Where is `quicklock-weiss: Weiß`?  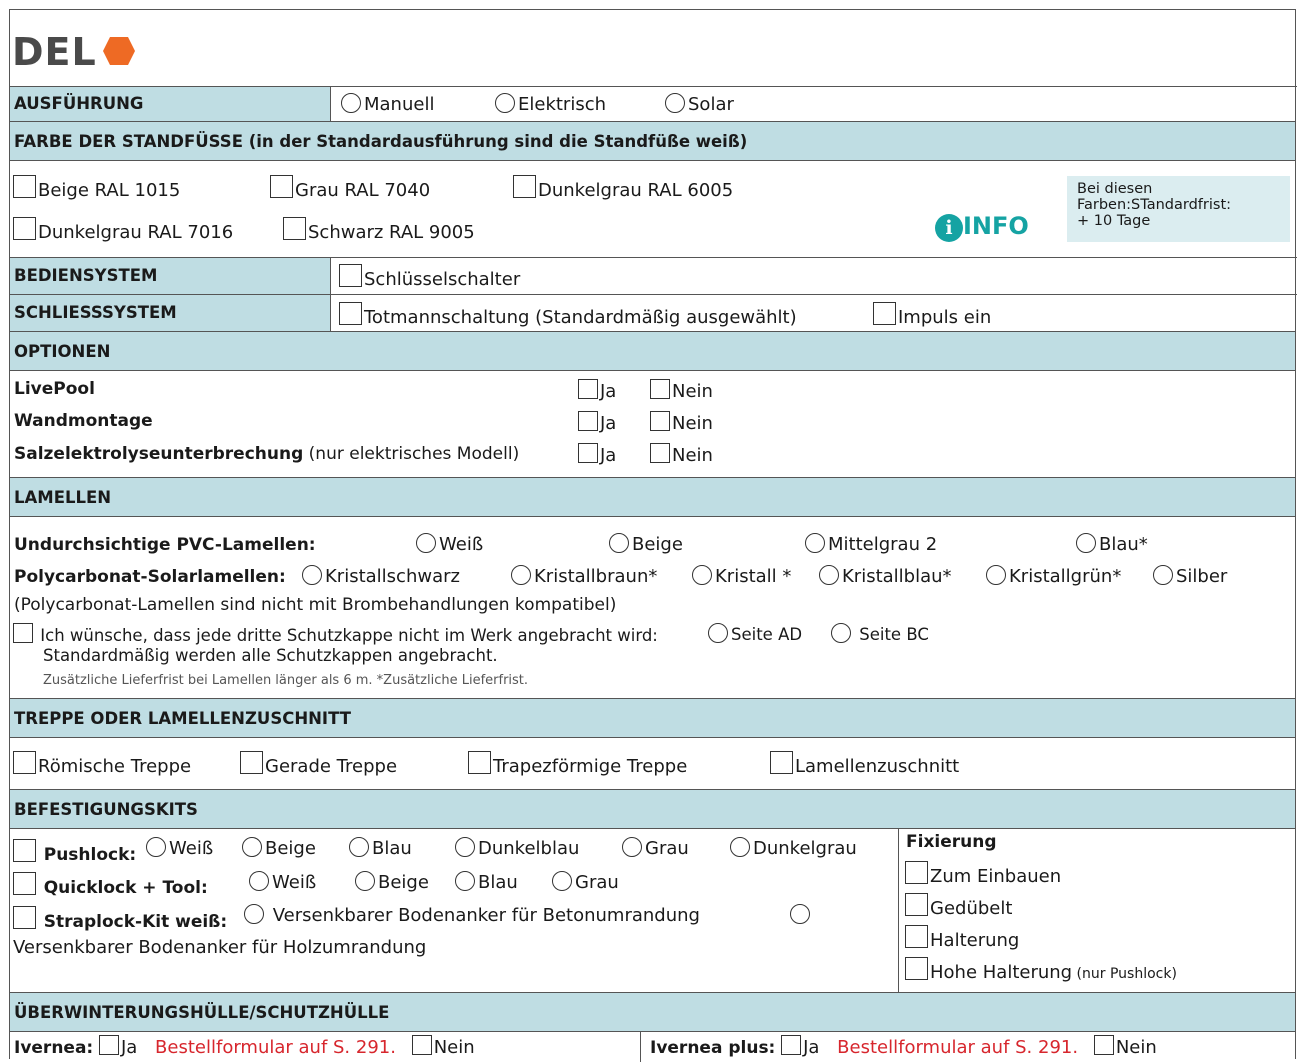
quicklock-weiss: Weiß is located at coordinates (282, 882).